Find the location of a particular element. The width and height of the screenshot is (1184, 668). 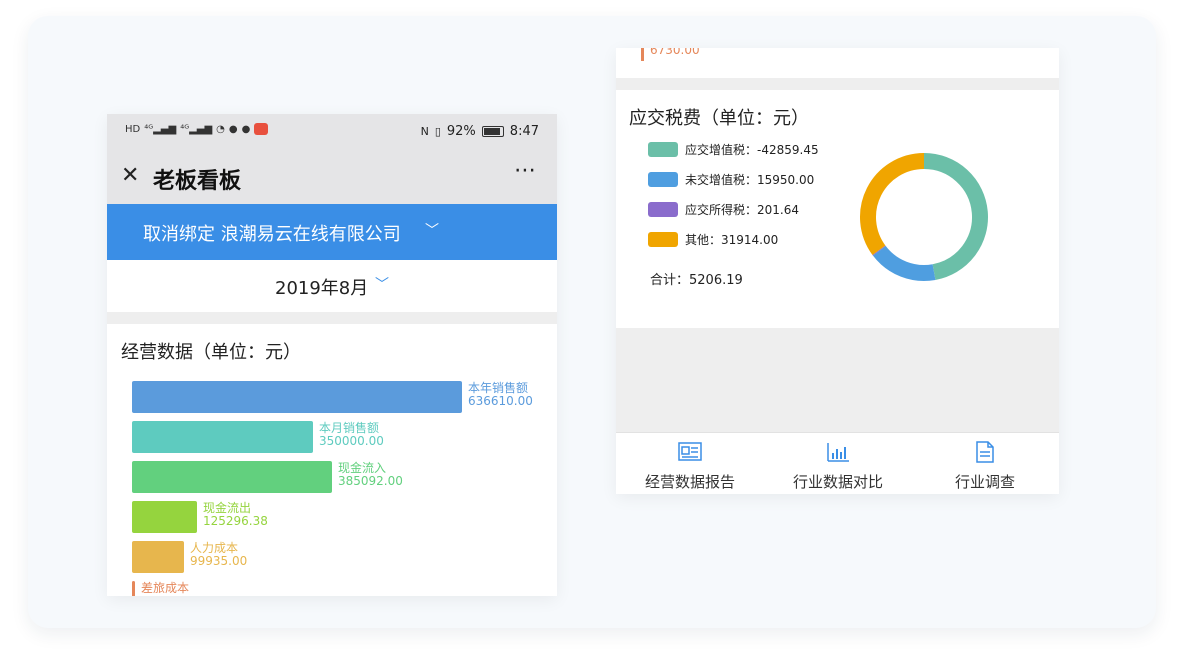

chat-icon: ● is located at coordinates (246, 129).